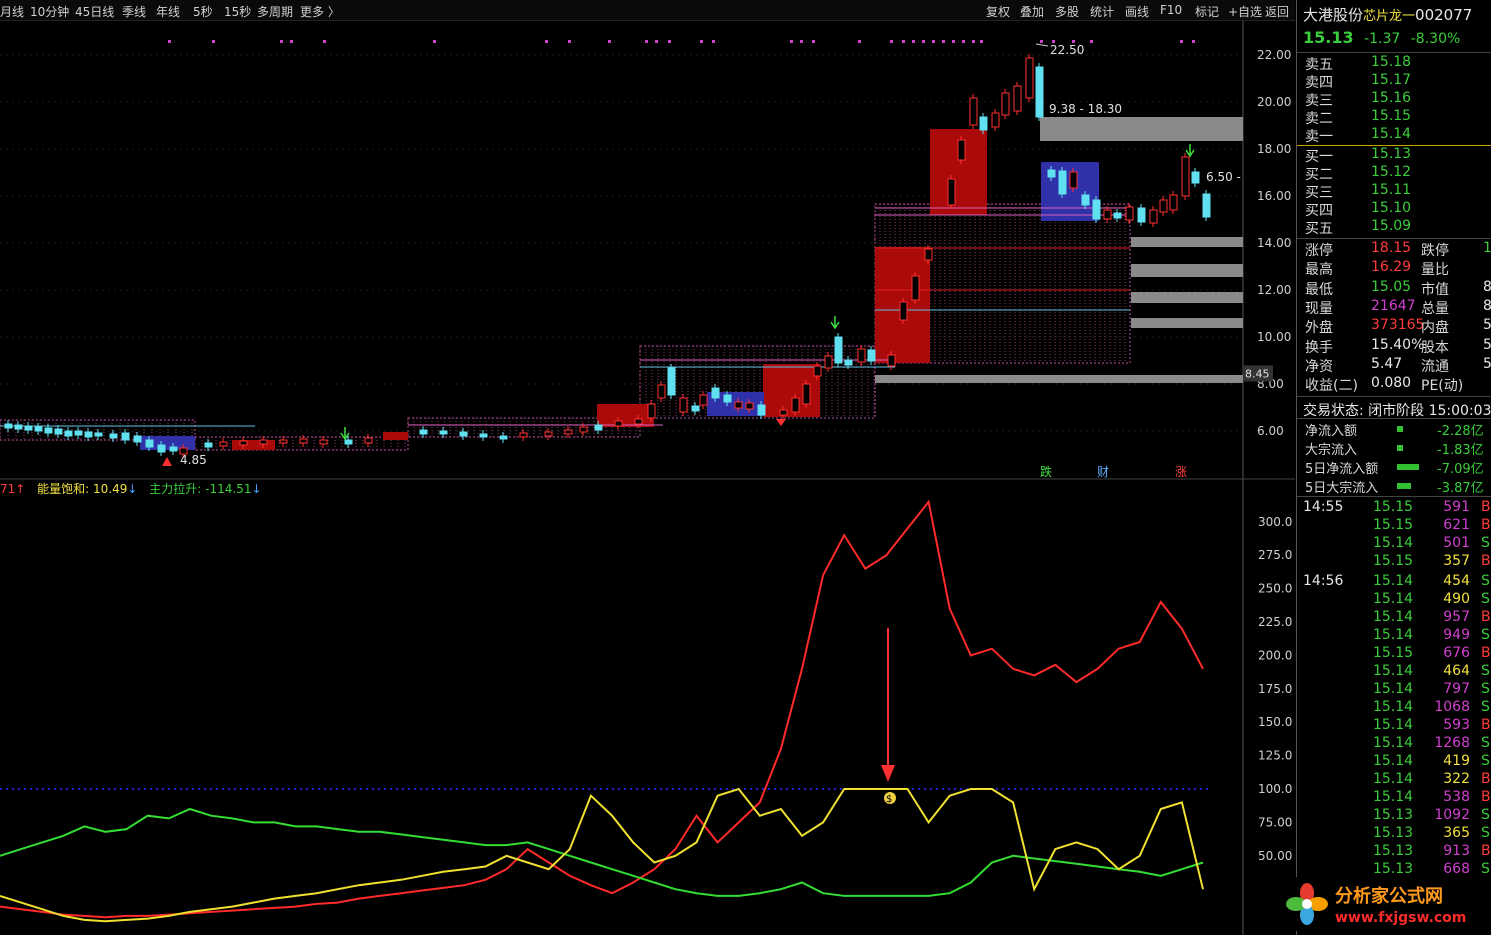  What do you see at coordinates (1102, 11) in the screenshot?
I see `tool-button-3: 统计` at bounding box center [1102, 11].